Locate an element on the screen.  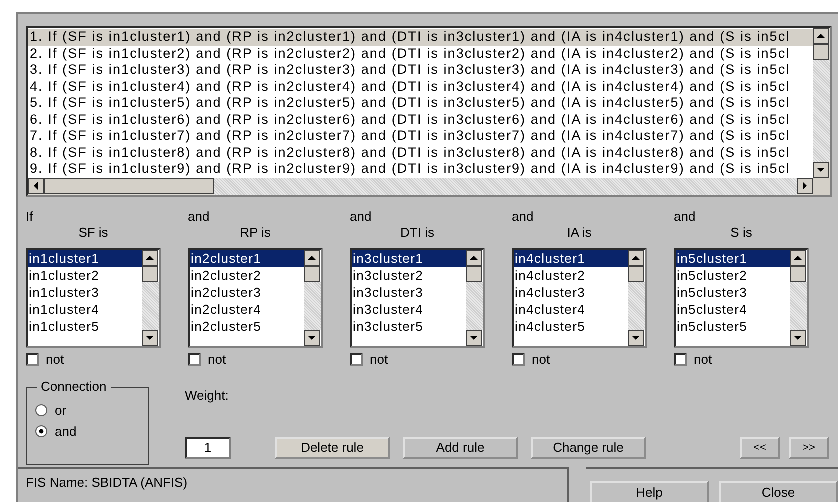
list-item: in2cluster1 is located at coordinates (247, 258).